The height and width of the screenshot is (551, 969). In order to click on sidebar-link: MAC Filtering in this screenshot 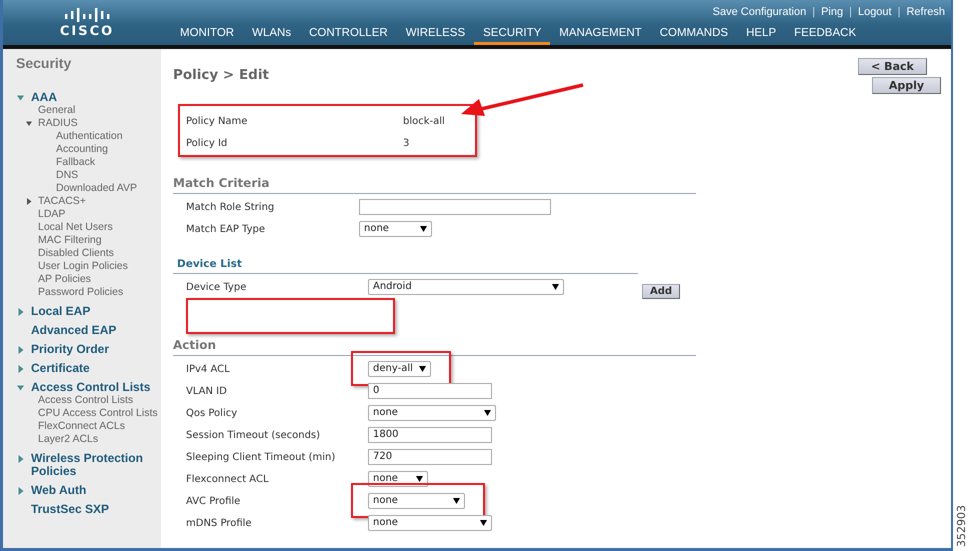, I will do `click(70, 240)`.